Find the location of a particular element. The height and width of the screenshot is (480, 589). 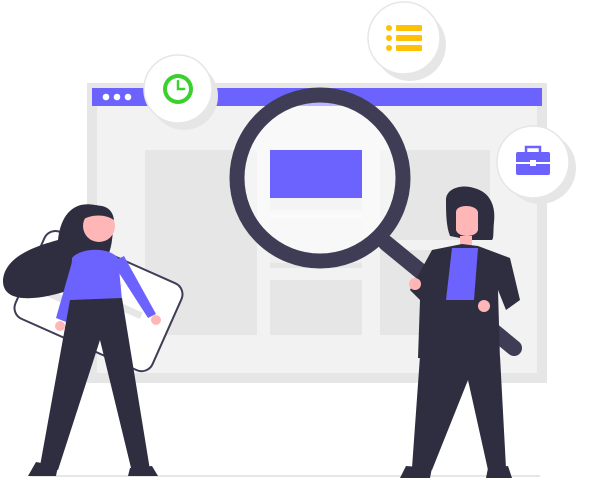

highlighted-tile is located at coordinates (316, 174).